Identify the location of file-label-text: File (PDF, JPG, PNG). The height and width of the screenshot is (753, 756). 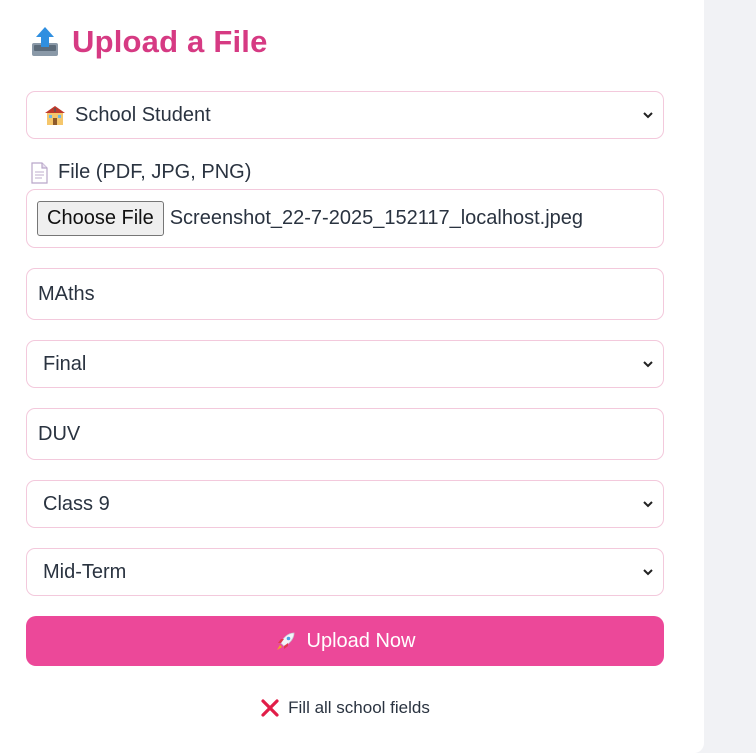
(155, 172).